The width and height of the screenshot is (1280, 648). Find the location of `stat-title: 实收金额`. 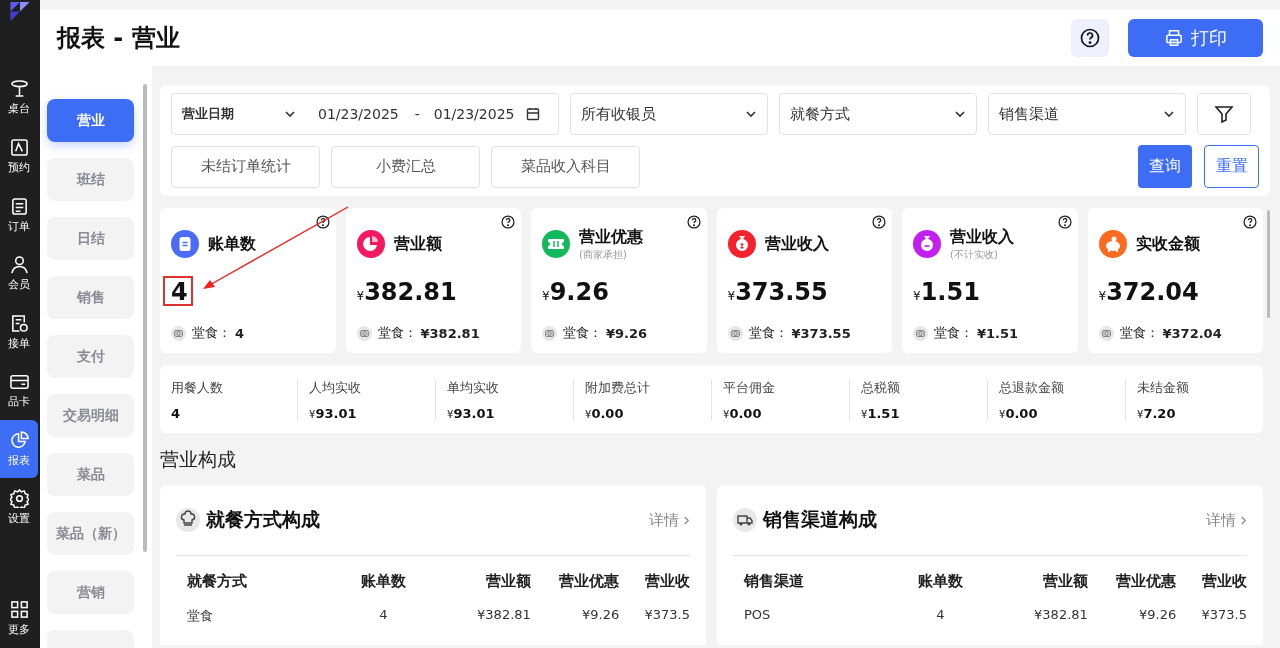

stat-title: 实收金额 is located at coordinates (1167, 244).